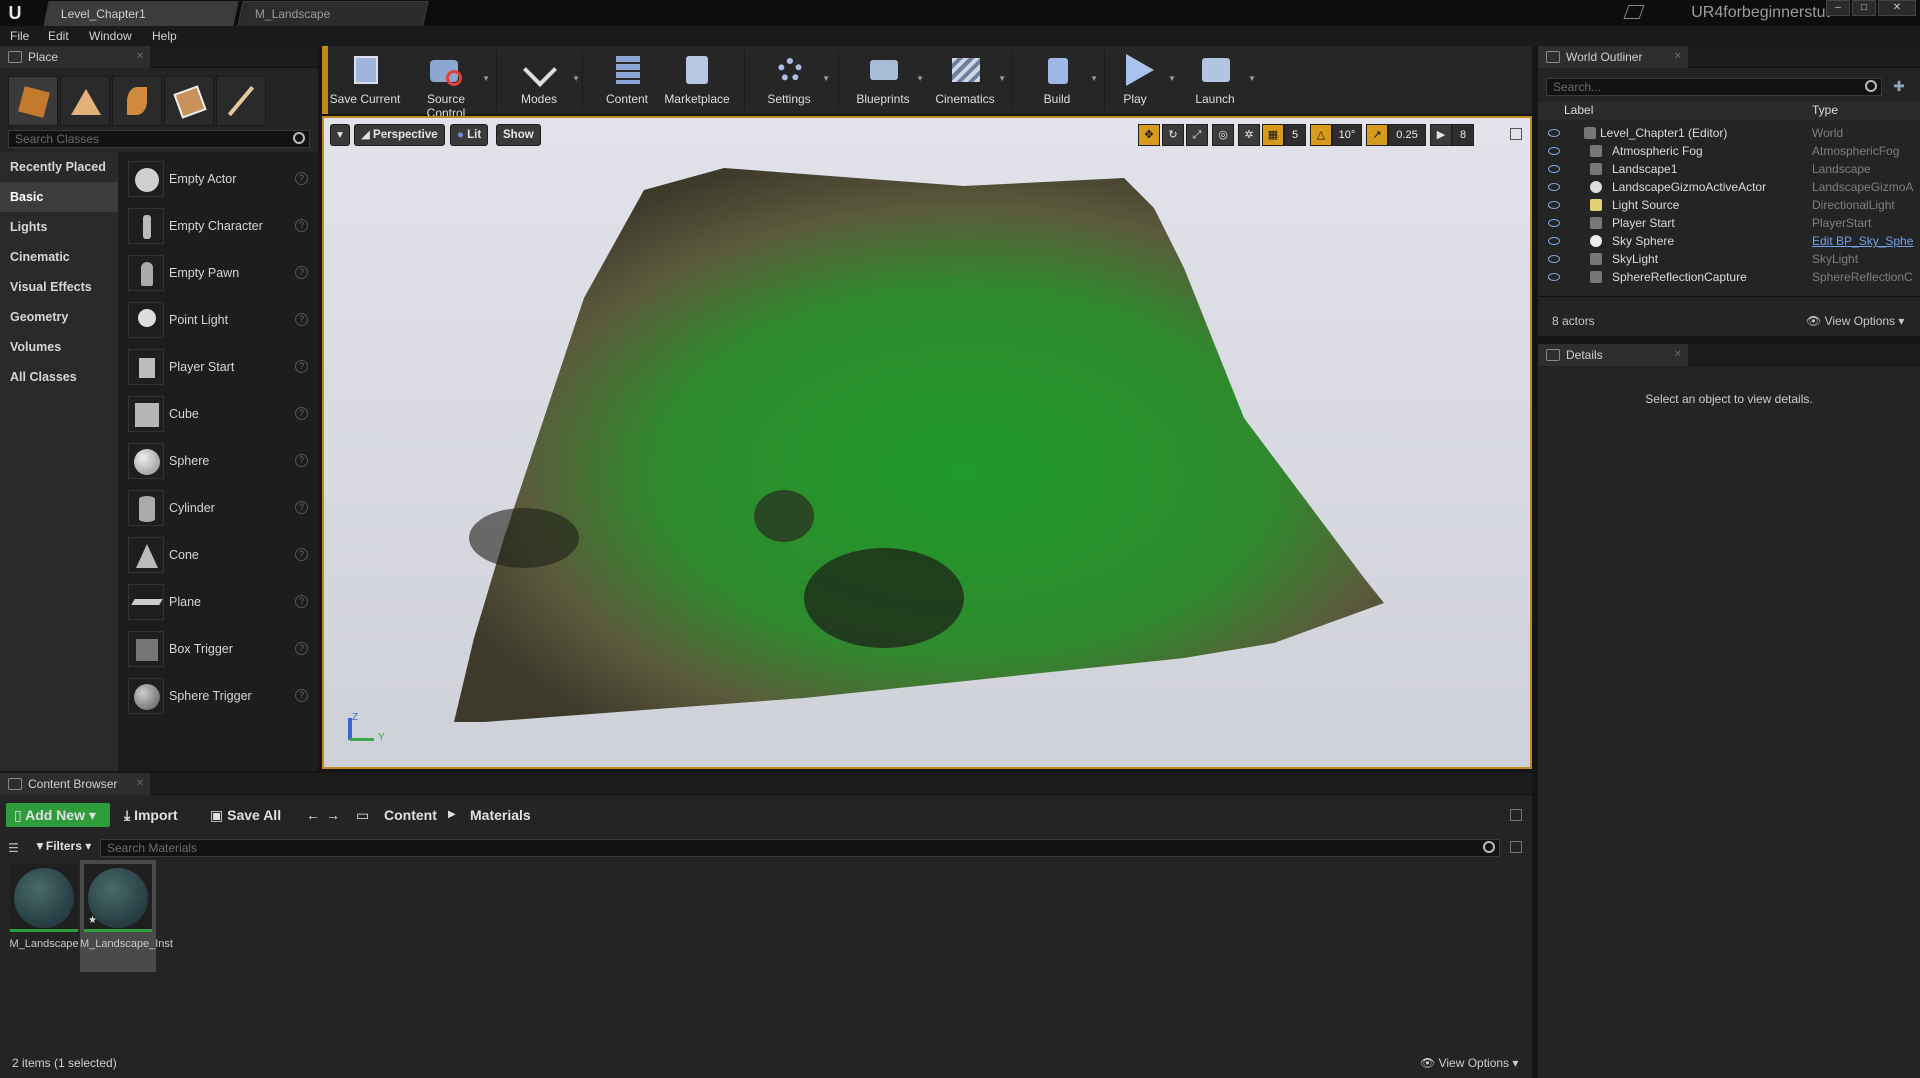  Describe the element at coordinates (1613, 57) in the screenshot. I see `tab-world-outliner: World Outliner ✕` at that location.